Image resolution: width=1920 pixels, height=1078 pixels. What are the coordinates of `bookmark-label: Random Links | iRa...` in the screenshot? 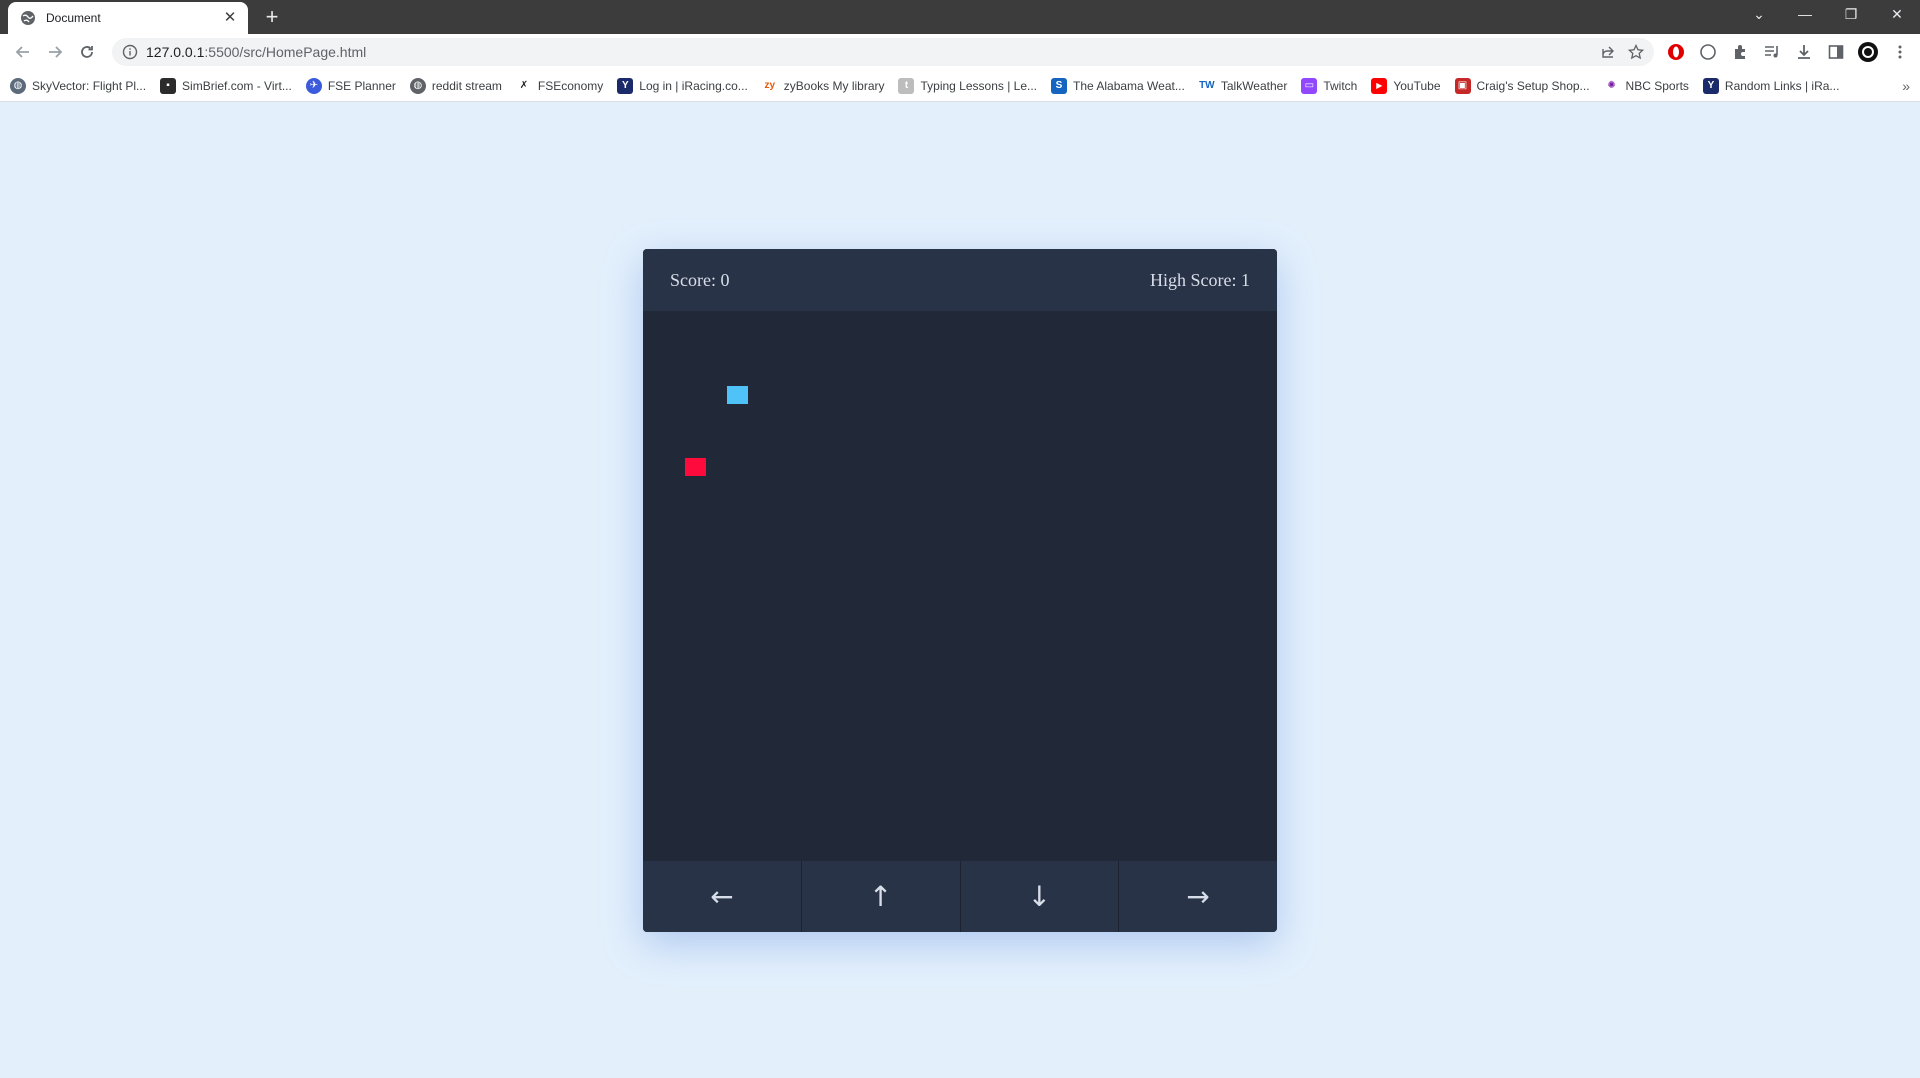 It's located at (1782, 85).